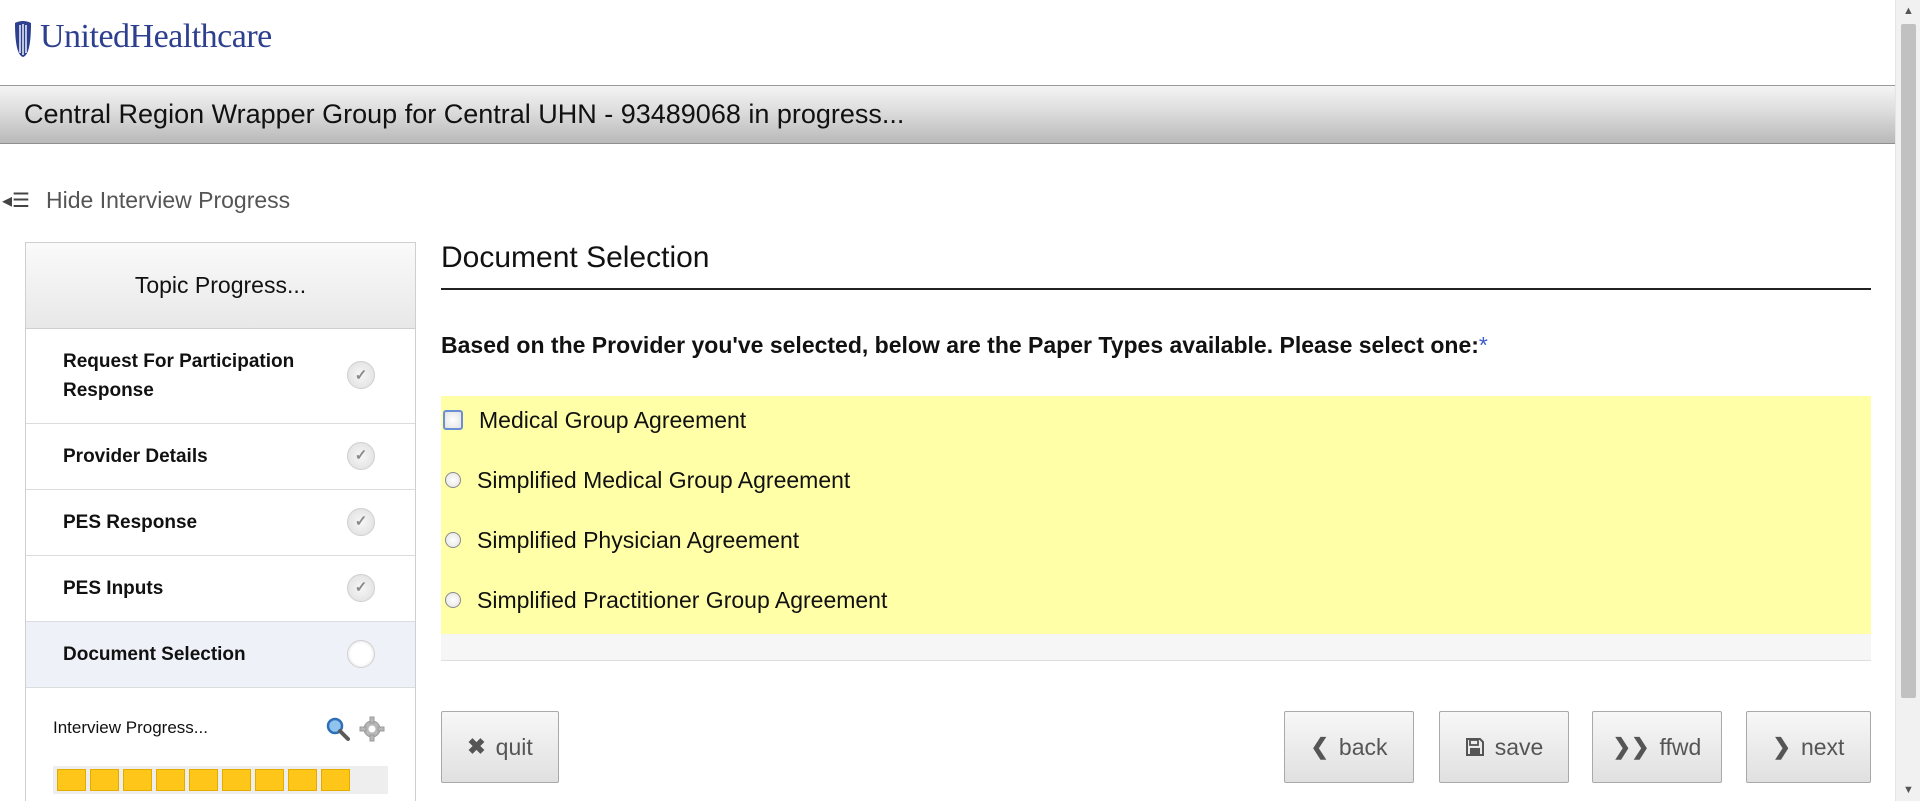 Image resolution: width=1920 pixels, height=801 pixels. Describe the element at coordinates (338, 729) in the screenshot. I see `zoom-icon` at that location.